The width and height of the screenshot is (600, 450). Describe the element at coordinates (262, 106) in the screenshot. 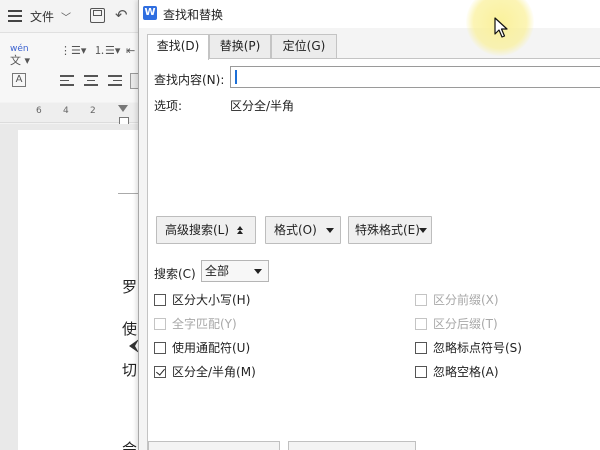

I see `options-value: 区分全/半角` at that location.